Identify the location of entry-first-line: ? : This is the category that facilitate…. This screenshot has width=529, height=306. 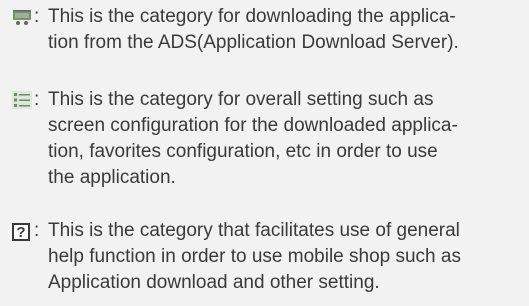
(264, 231).